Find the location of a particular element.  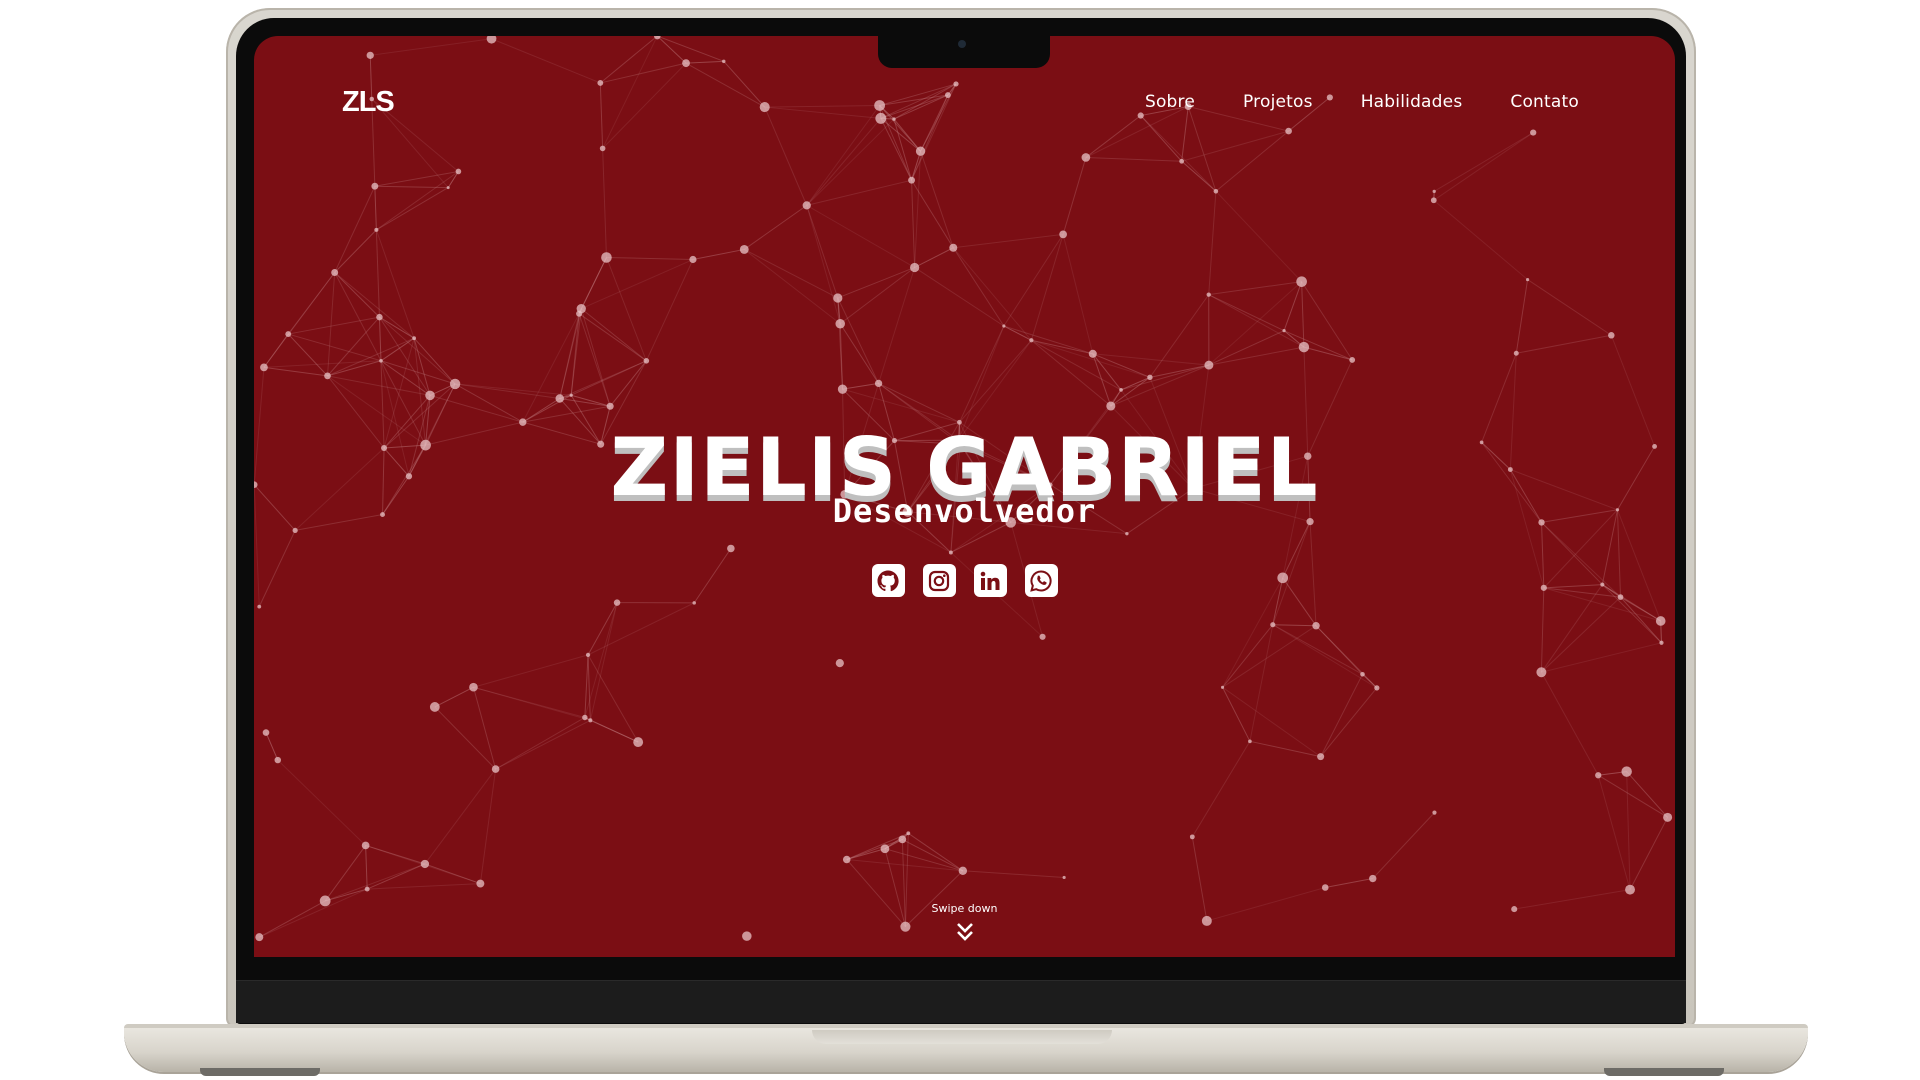

linkedin-icon is located at coordinates (990, 580).